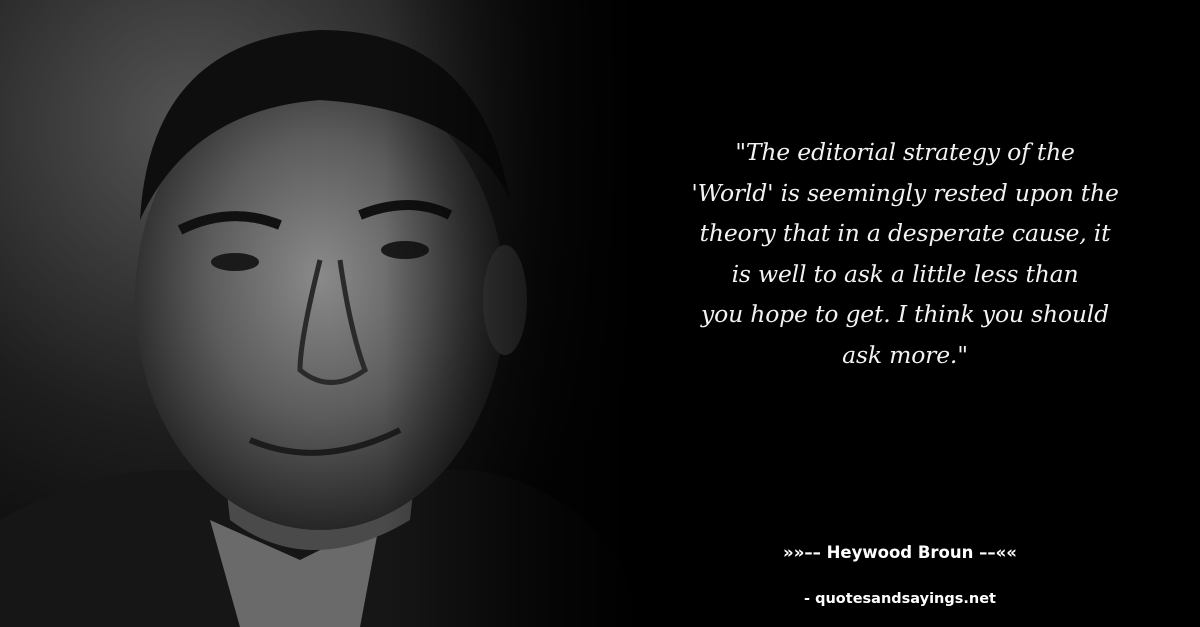 The width and height of the screenshot is (1200, 627). What do you see at coordinates (905, 314) in the screenshot?
I see `quote-line: you hope to get. I think you should` at bounding box center [905, 314].